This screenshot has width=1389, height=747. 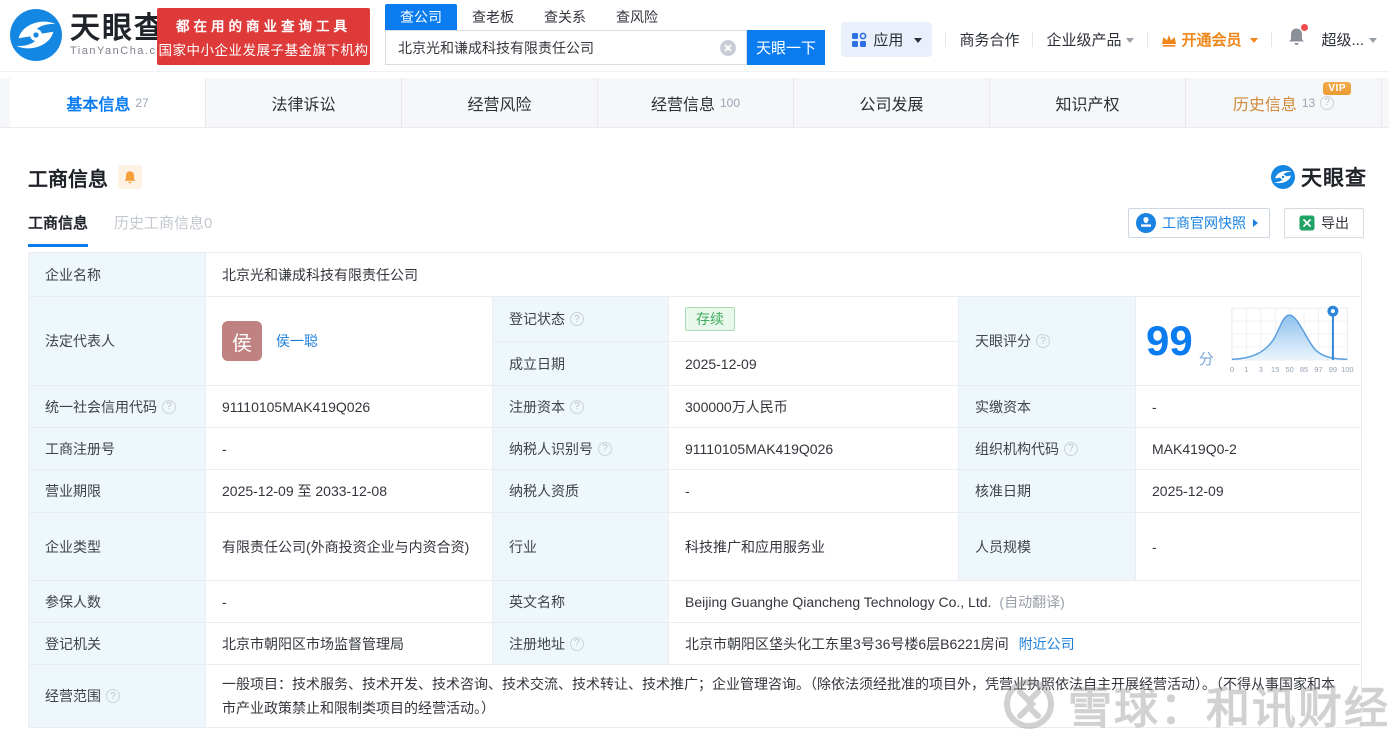 What do you see at coordinates (1324, 223) in the screenshot?
I see `export-button: 导出` at bounding box center [1324, 223].